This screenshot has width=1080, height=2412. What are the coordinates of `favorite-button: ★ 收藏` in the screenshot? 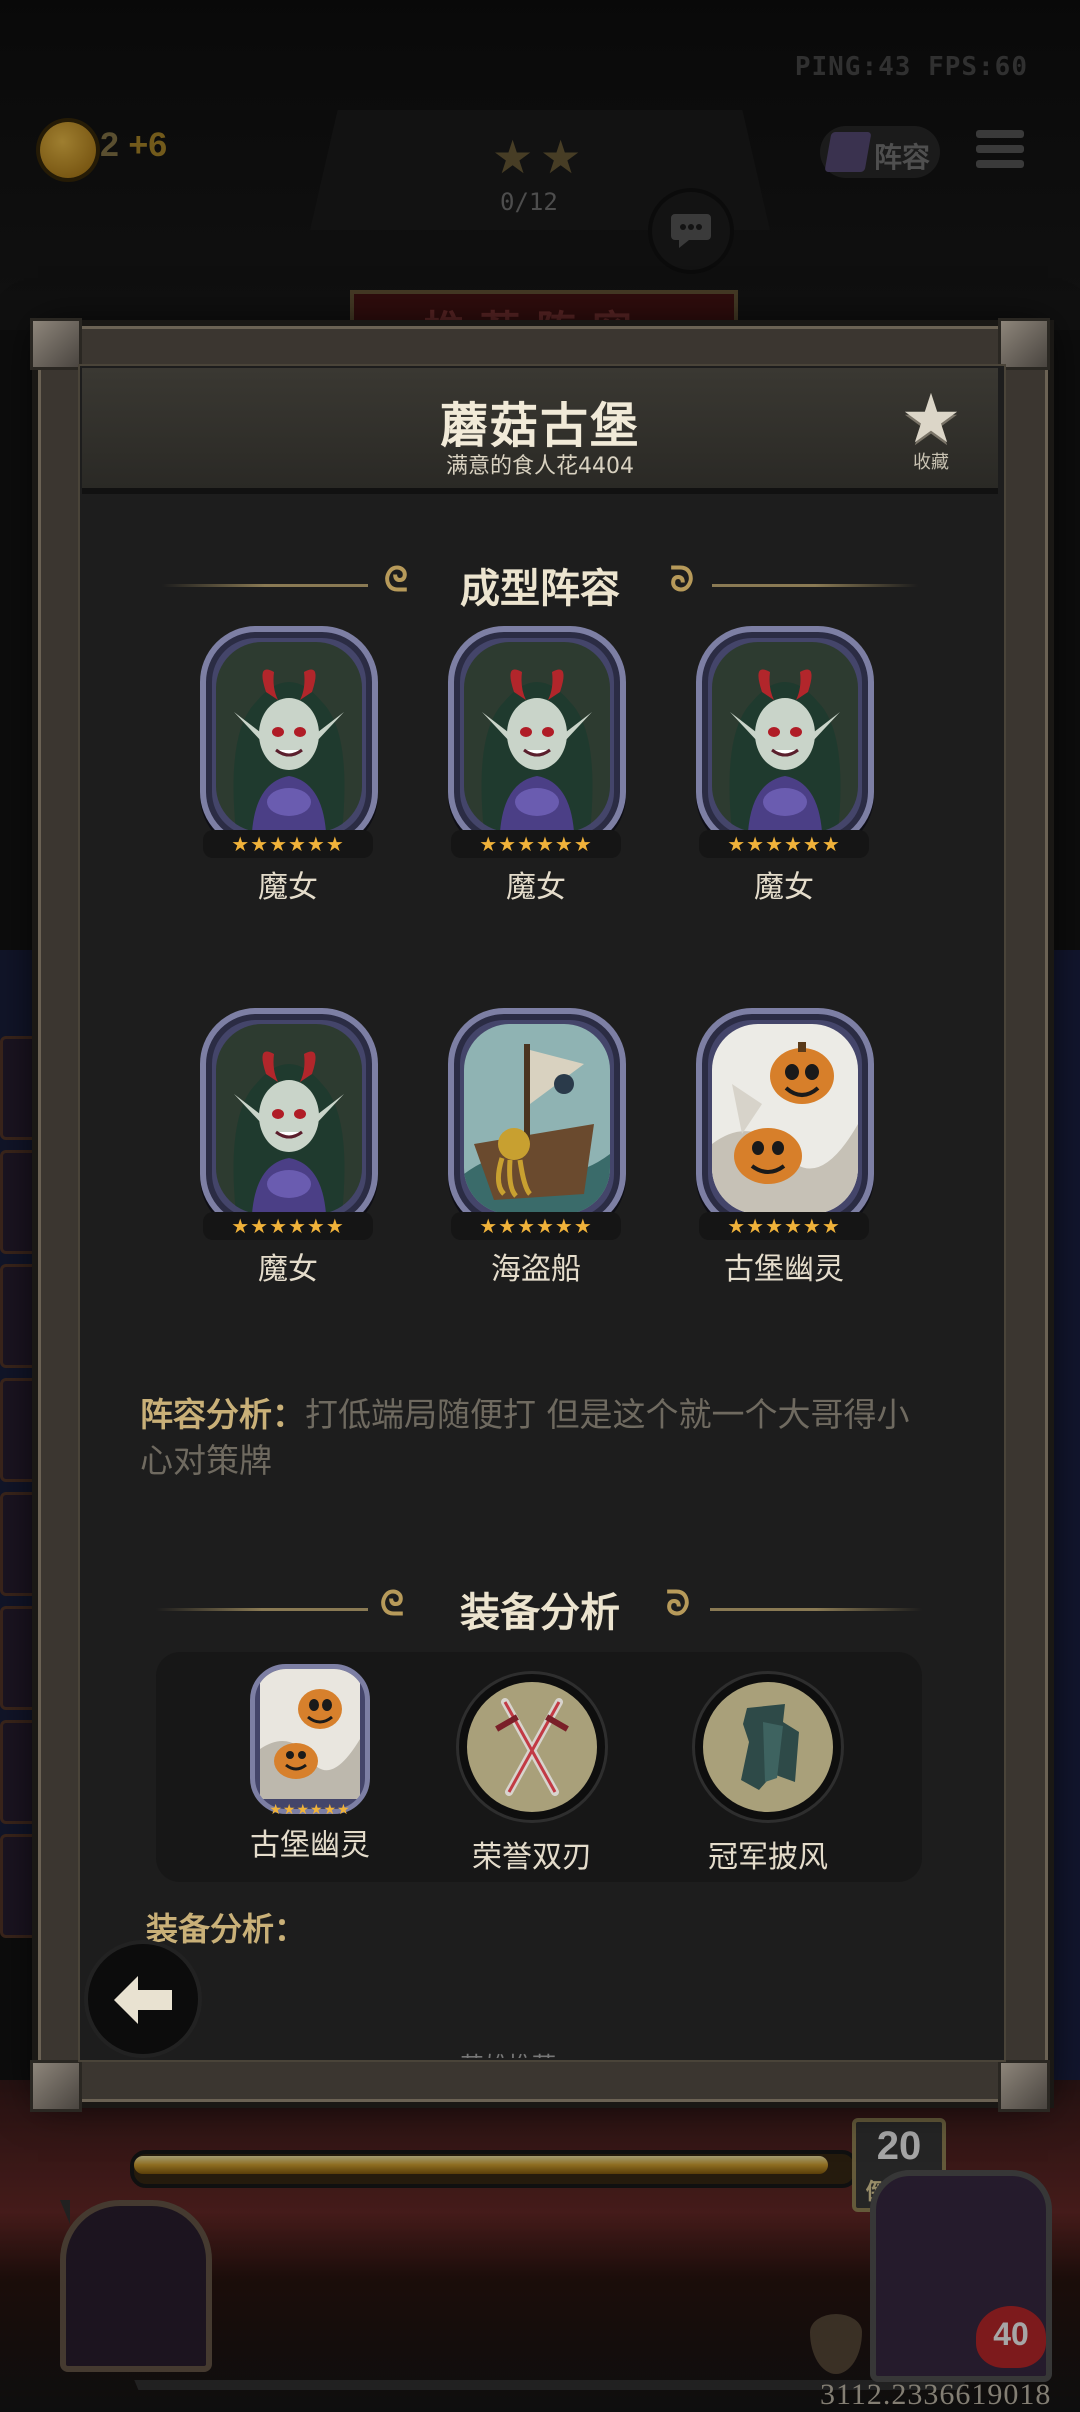 It's located at (931, 427).